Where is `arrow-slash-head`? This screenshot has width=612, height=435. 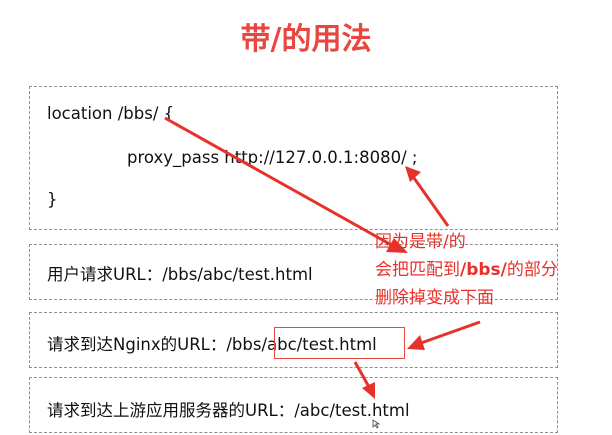
arrow-slash-head is located at coordinates (413, 174).